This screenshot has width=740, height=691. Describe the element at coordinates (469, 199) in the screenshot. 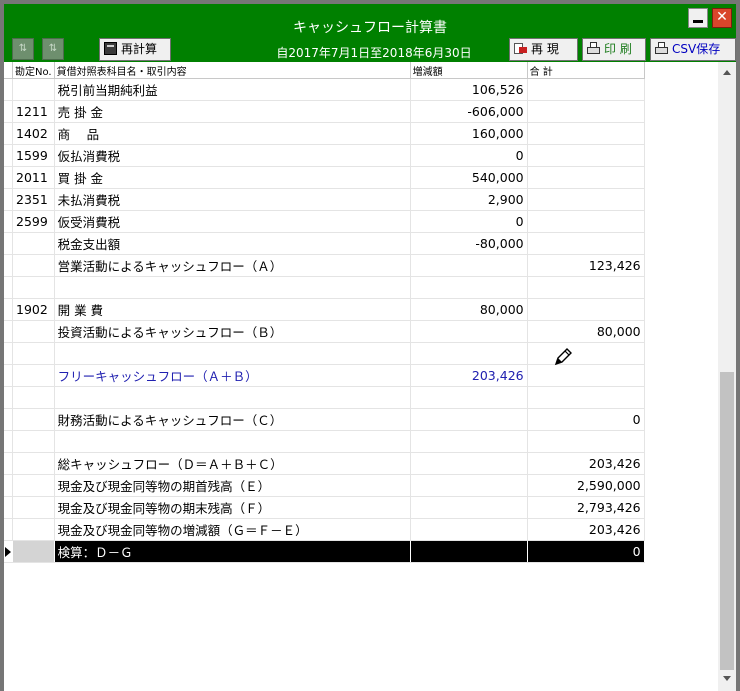

I see `amount-cell: 2,900` at that location.